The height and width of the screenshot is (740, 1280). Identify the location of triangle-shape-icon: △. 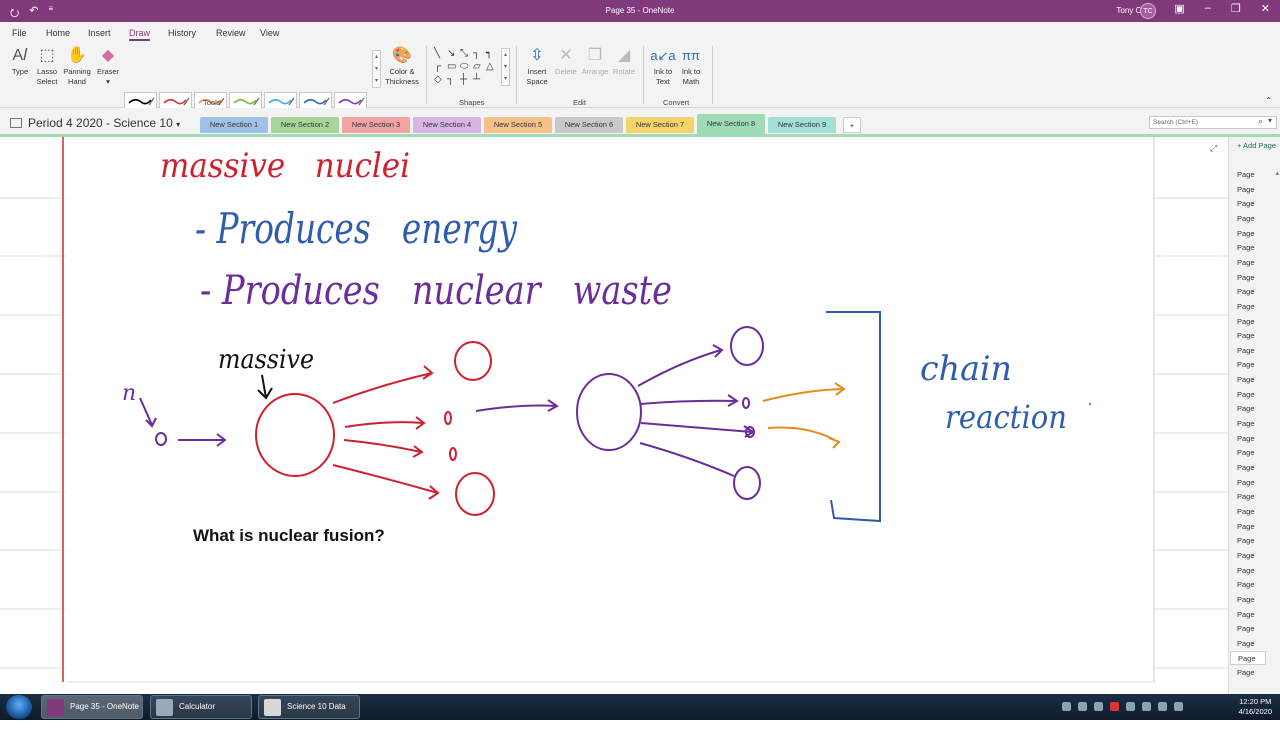
(490, 66).